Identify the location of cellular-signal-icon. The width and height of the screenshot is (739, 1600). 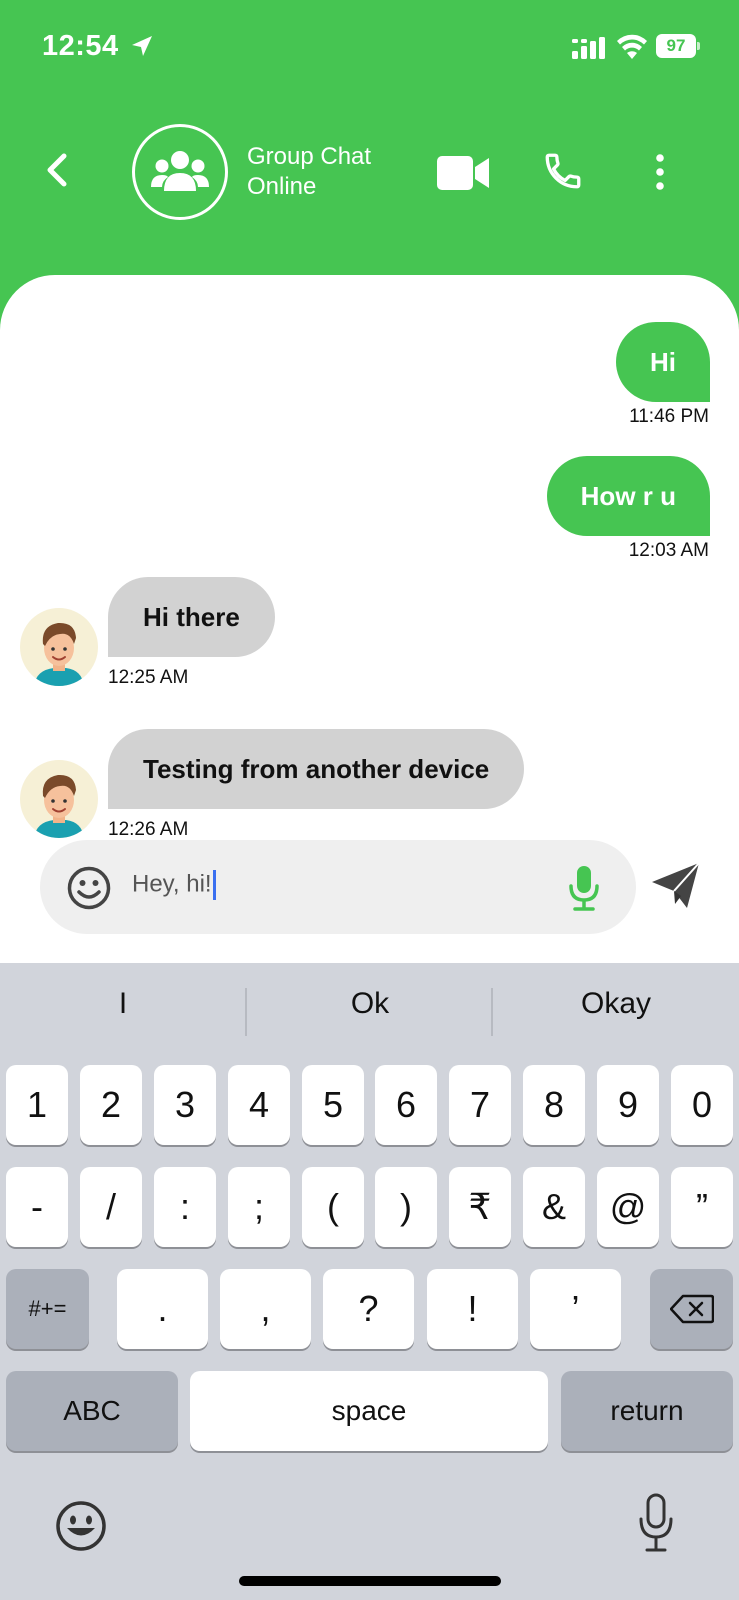
(588, 48).